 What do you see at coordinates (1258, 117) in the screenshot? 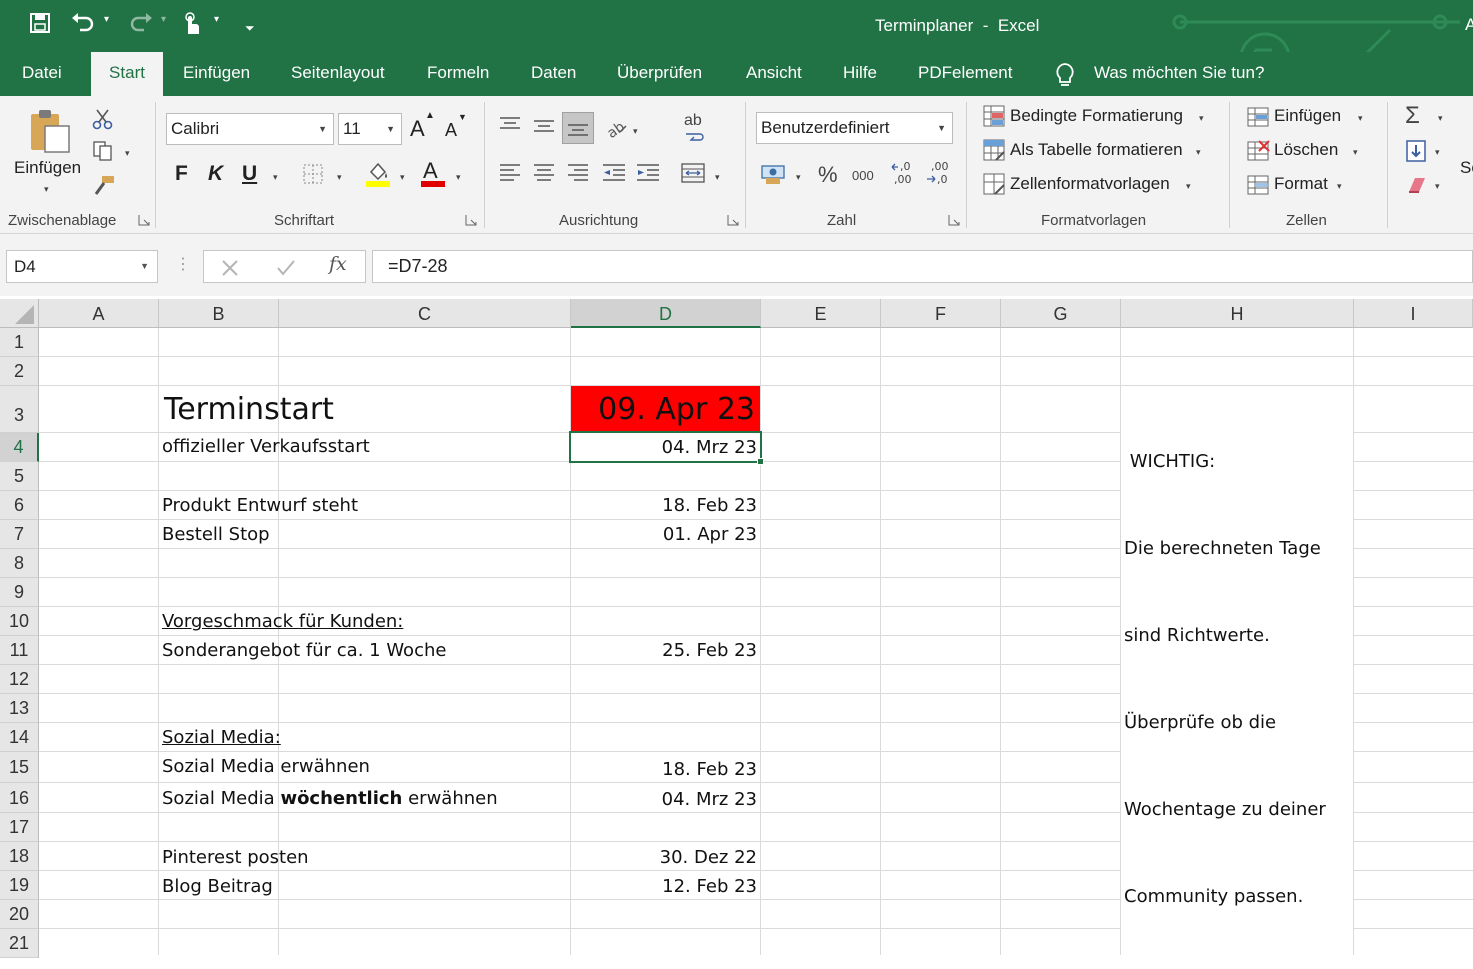
I see `insert-cells-icon` at bounding box center [1258, 117].